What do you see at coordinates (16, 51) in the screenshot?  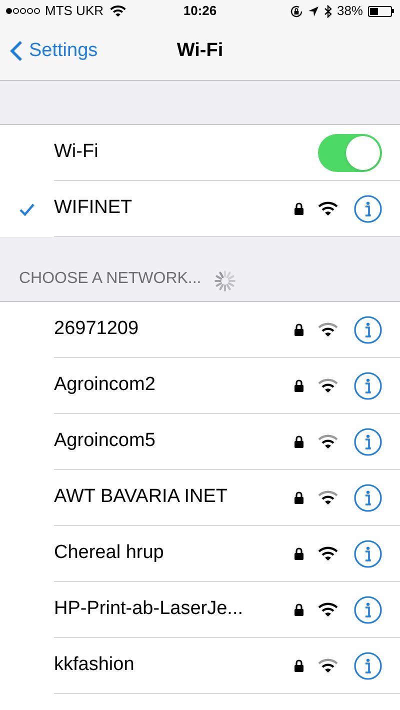 I see `chevron-left-icon` at bounding box center [16, 51].